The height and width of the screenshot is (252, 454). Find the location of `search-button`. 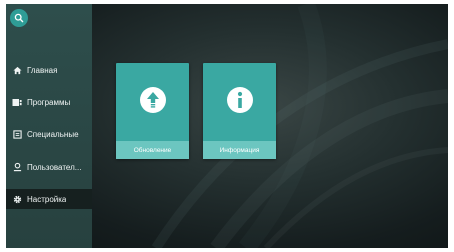

search-button is located at coordinates (19, 18).